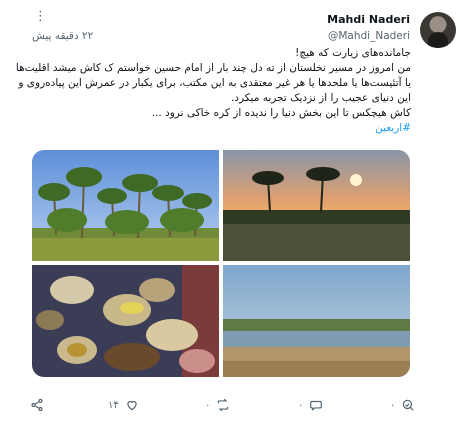 The height and width of the screenshot is (428, 467). Describe the element at coordinates (316, 321) in the screenshot. I see `photo-river` at that location.